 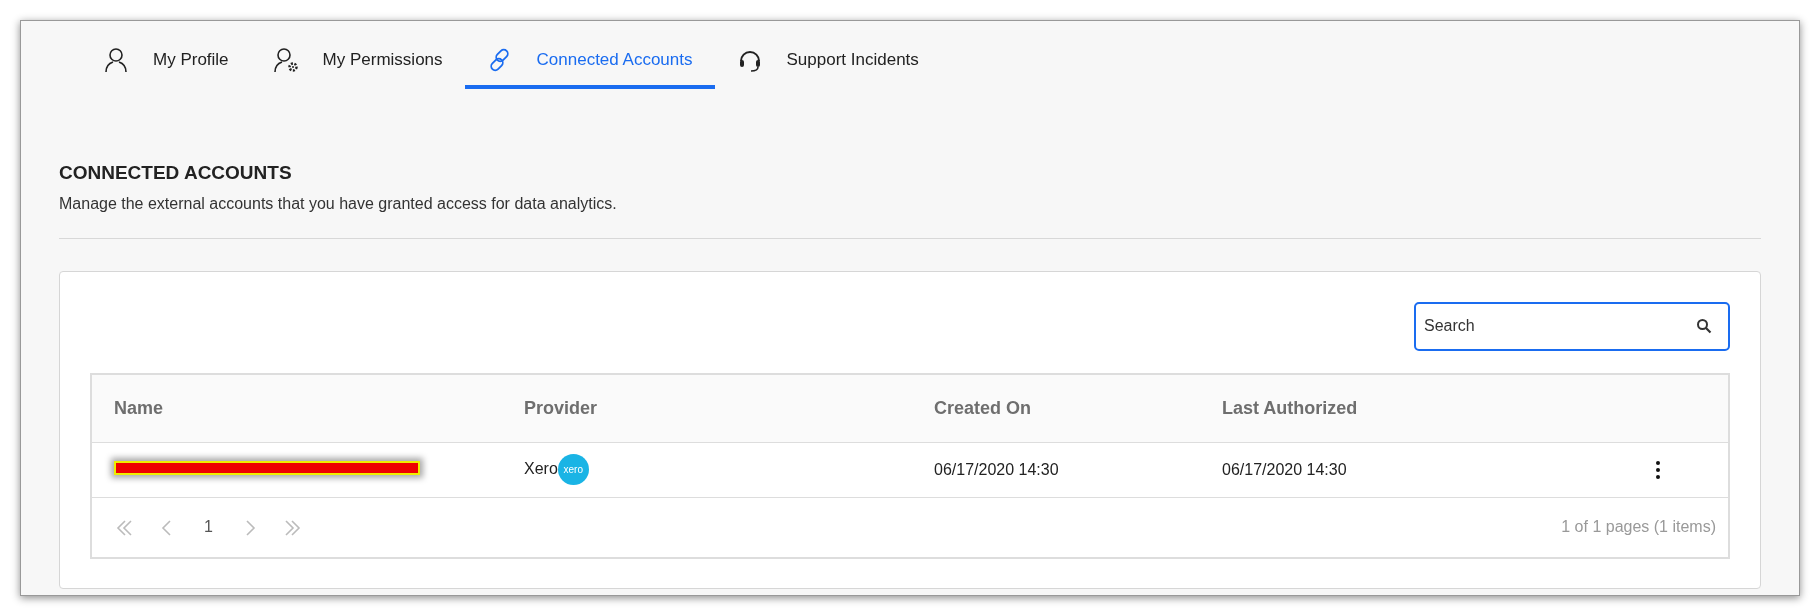 I want to click on provider-logo: xero, so click(x=573, y=469).